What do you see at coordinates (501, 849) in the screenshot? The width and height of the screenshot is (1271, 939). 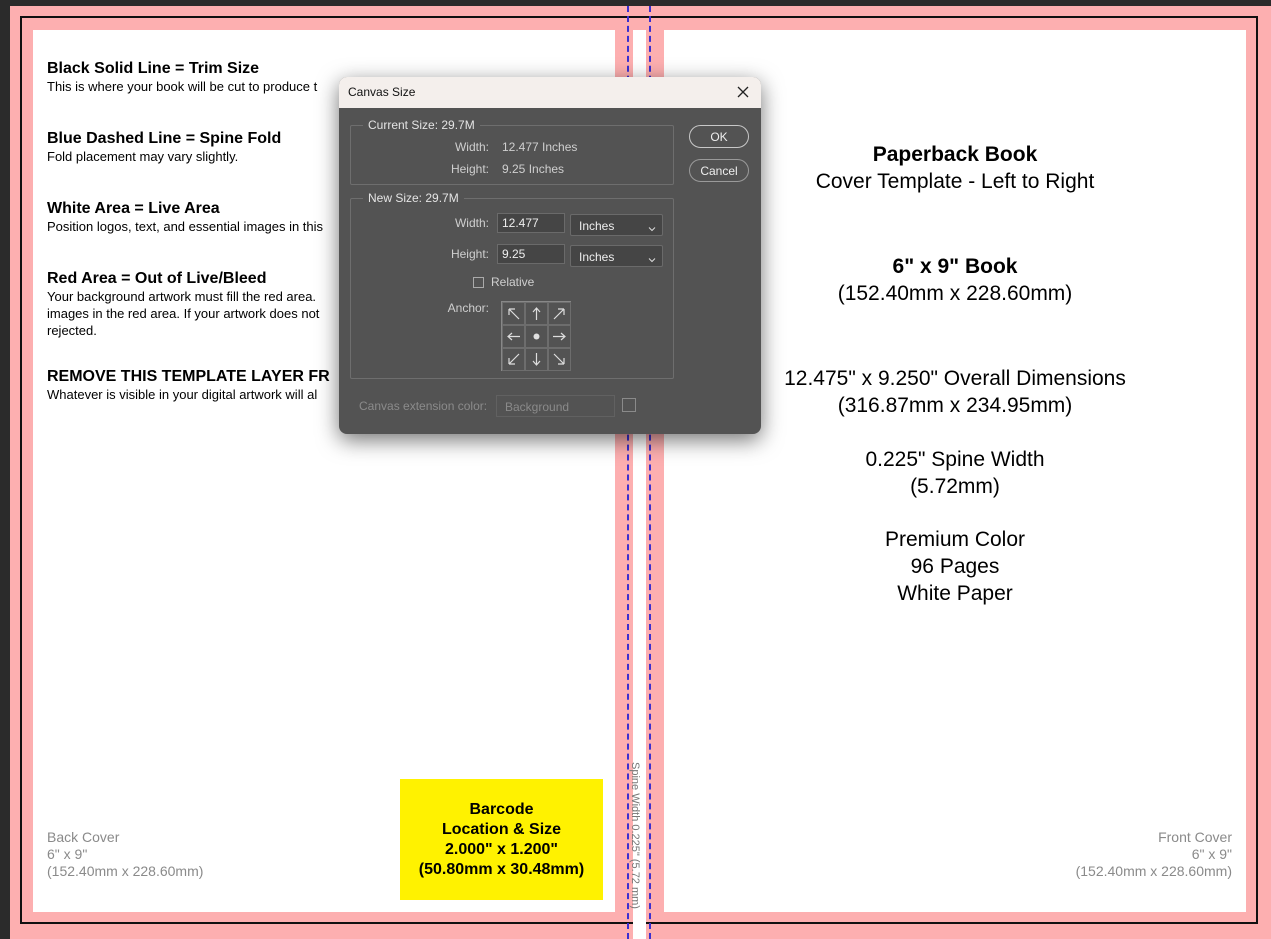 I see `barcode-line: 2.000" x 1.200"` at bounding box center [501, 849].